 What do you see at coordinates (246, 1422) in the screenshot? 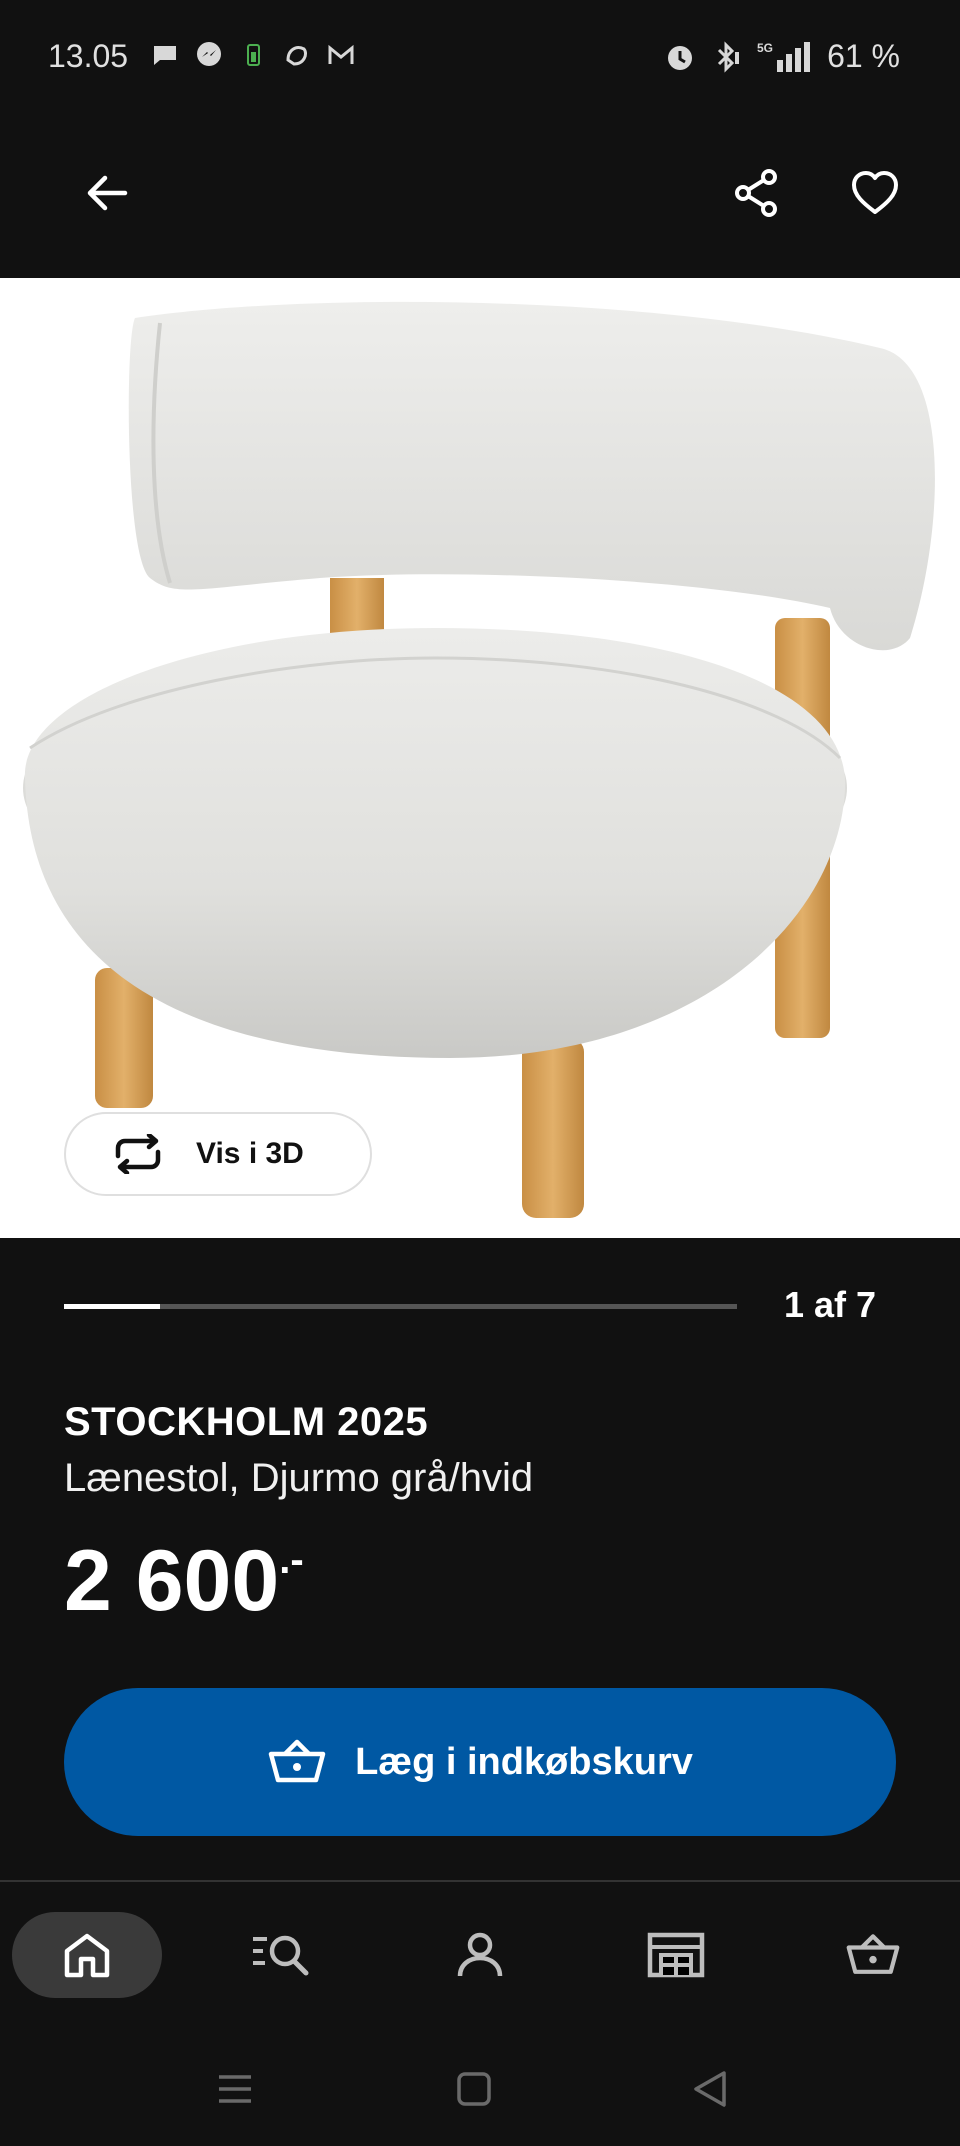
I see `product-name: STOCKHOLM 2025` at bounding box center [246, 1422].